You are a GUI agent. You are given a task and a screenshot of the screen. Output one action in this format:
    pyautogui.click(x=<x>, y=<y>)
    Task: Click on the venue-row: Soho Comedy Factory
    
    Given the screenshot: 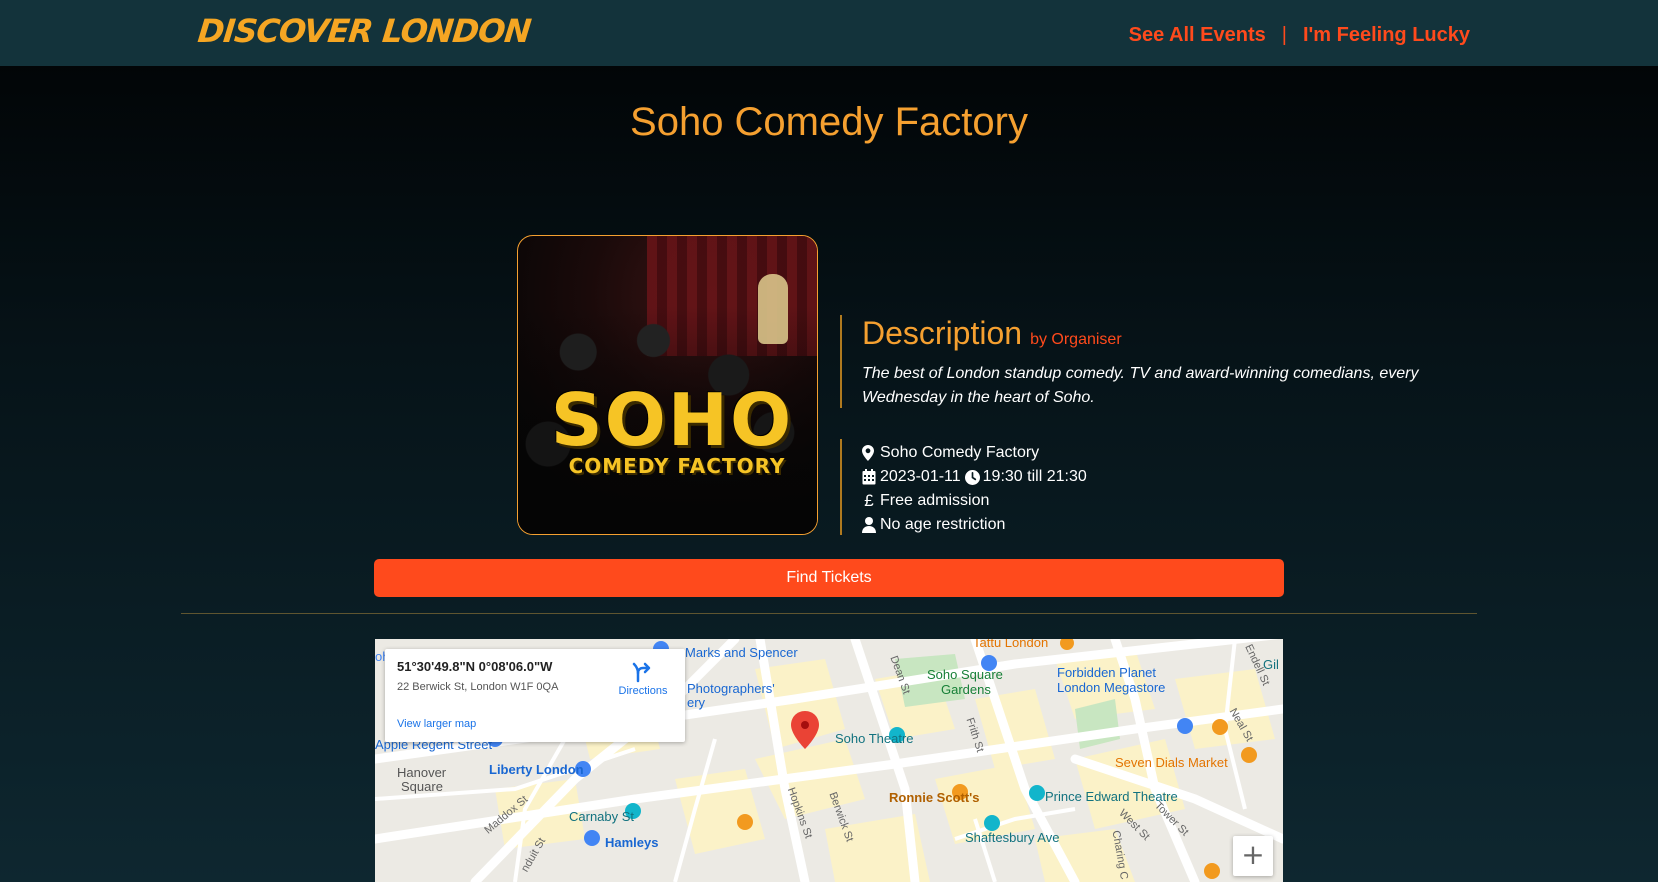 What is the action you would take?
    pyautogui.click(x=1051, y=453)
    